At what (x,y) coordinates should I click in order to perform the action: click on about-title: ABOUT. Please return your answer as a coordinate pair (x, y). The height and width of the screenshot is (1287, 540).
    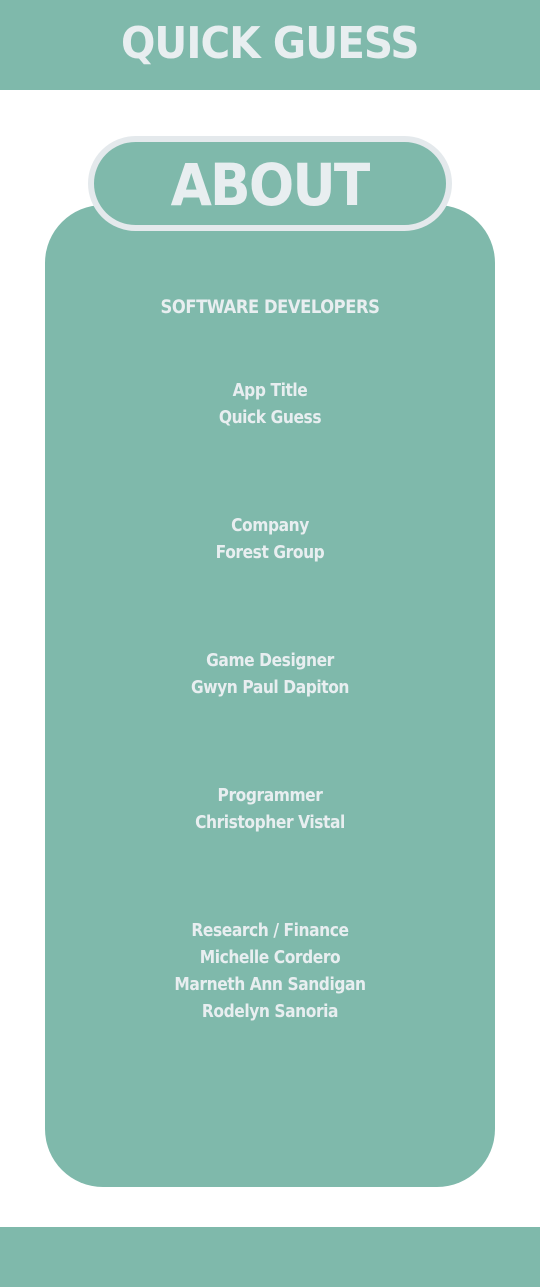
    Looking at the image, I should click on (271, 184).